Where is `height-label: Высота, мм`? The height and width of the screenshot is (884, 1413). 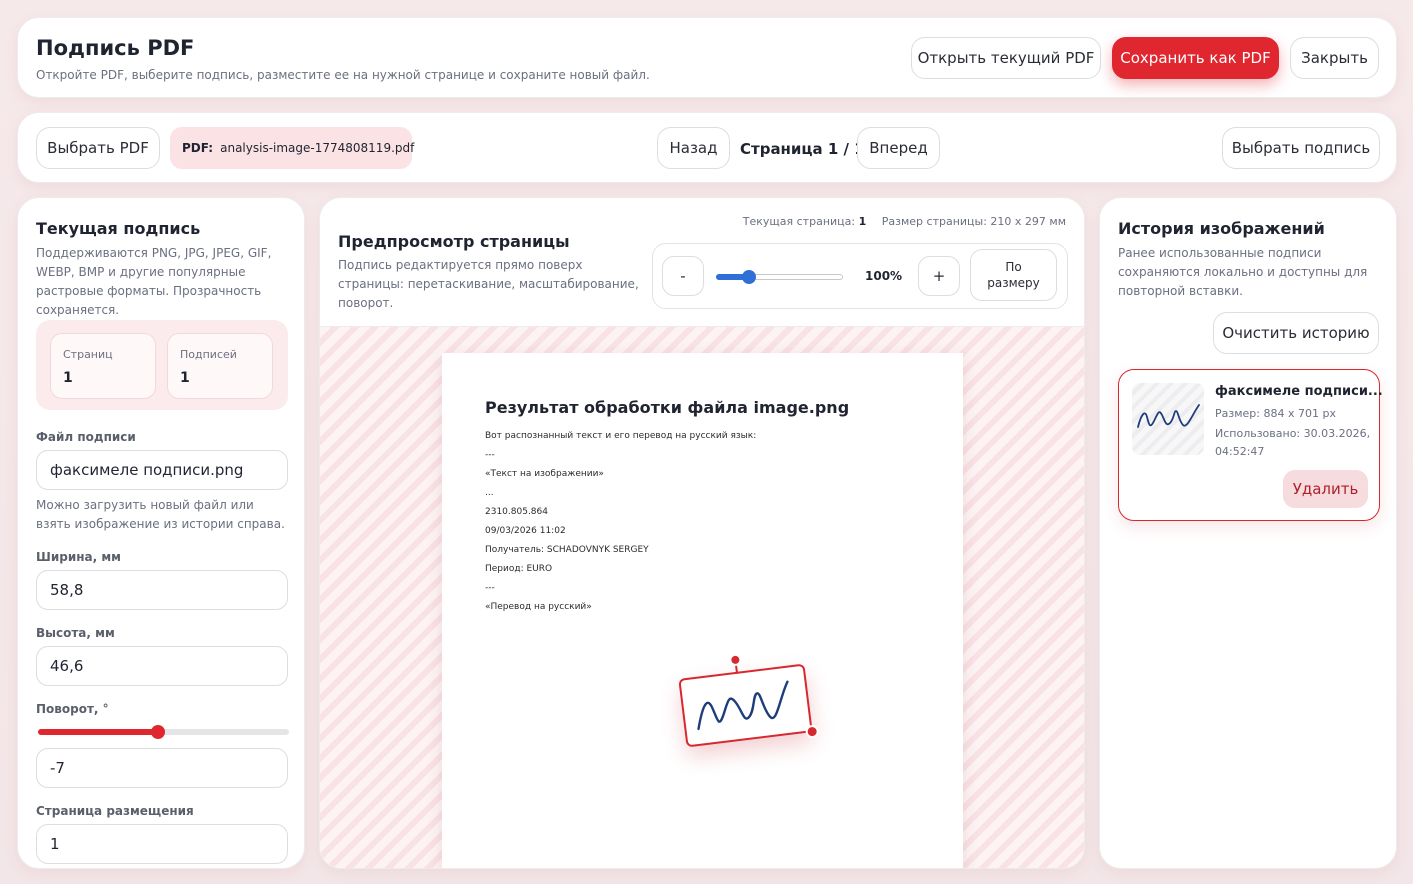
height-label: Высота, мм is located at coordinates (75, 633).